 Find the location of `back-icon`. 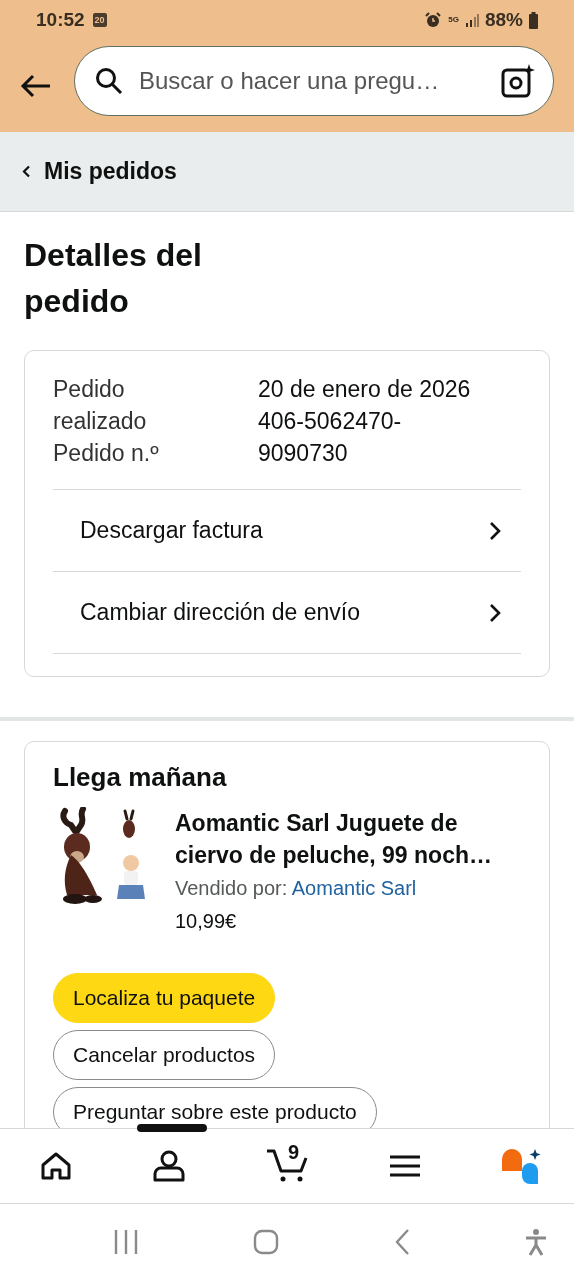

back-icon is located at coordinates (401, 1242).